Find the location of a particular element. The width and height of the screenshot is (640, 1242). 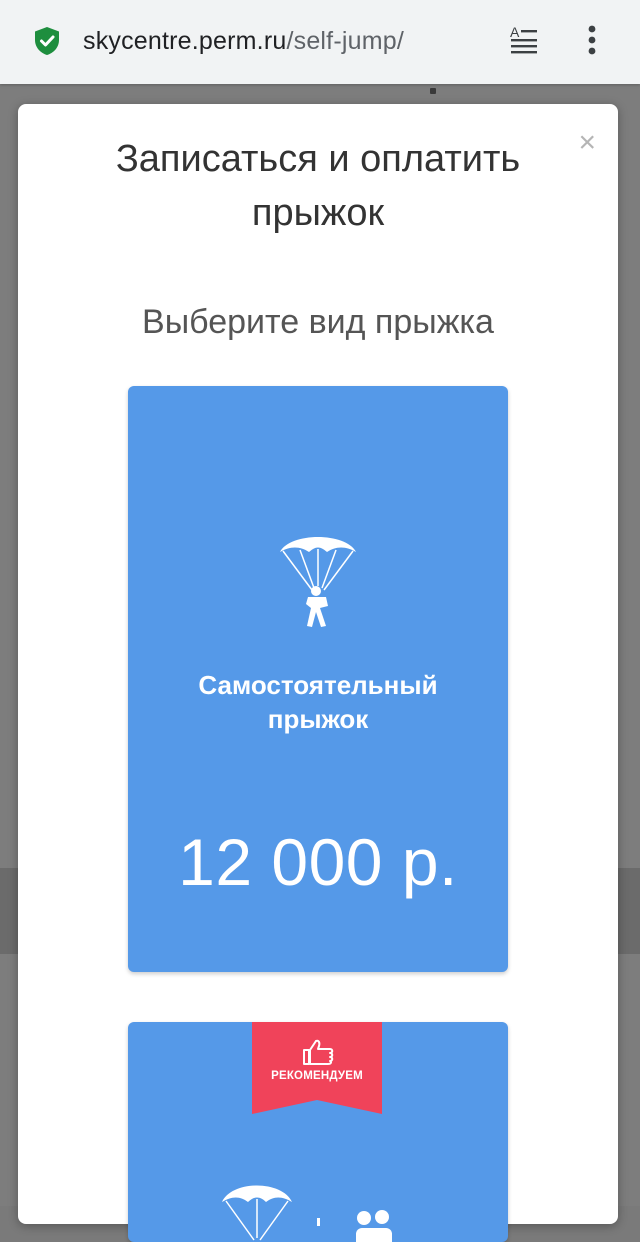

more-vert-icon is located at coordinates (592, 40).